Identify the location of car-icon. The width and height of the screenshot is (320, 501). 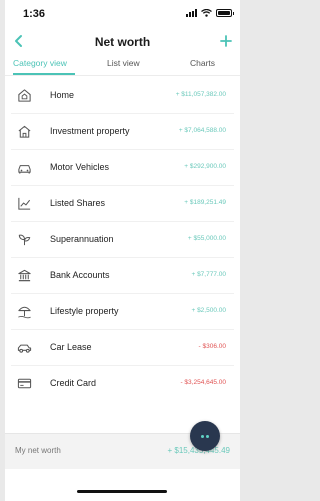
(24, 167).